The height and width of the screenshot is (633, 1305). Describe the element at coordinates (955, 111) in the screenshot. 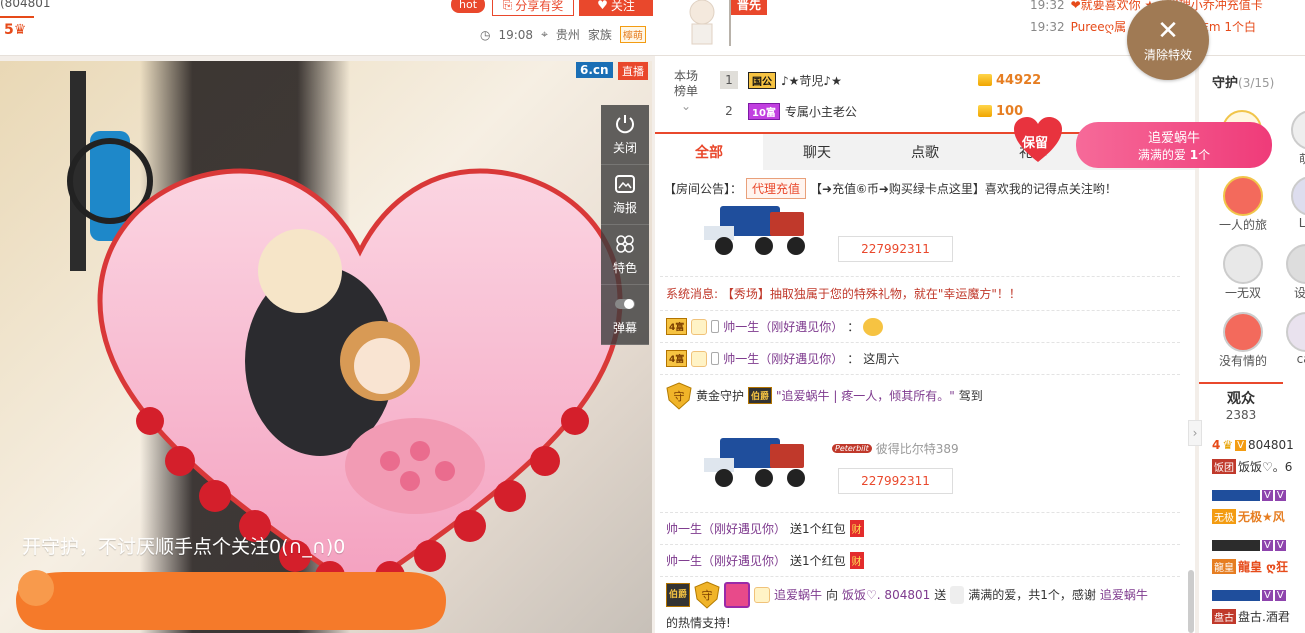

I see `rank-row: 2 10富 专属小主老公 100` at that location.